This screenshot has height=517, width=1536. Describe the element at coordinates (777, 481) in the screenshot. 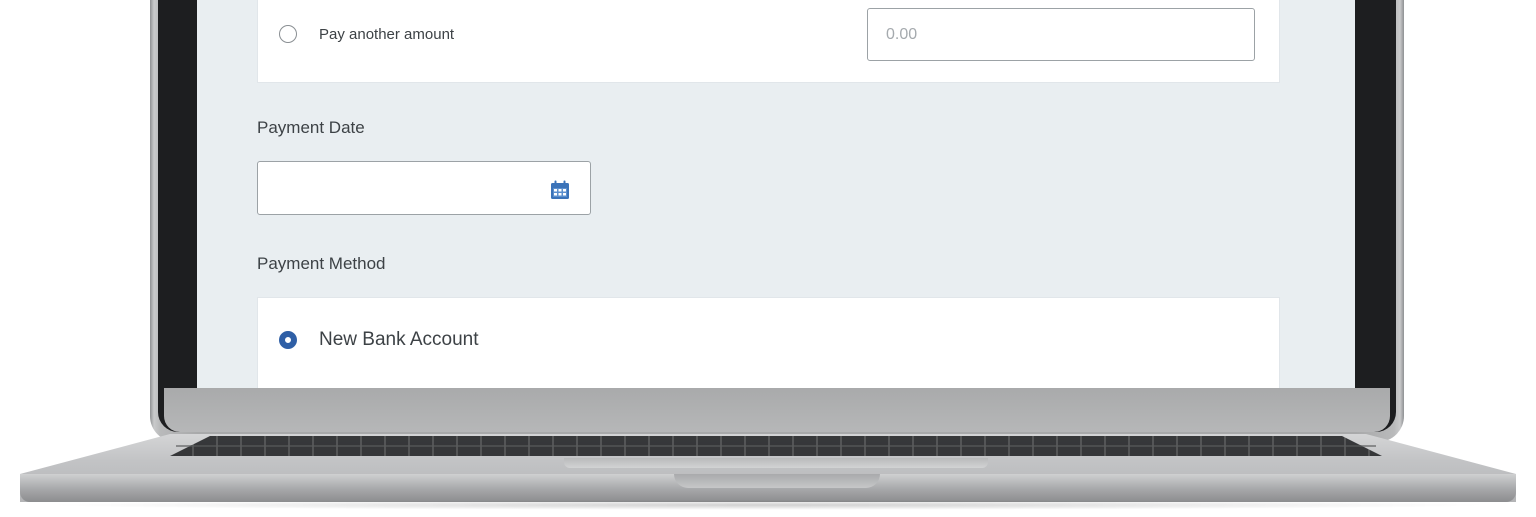

I see `lid-opening-notch` at that location.